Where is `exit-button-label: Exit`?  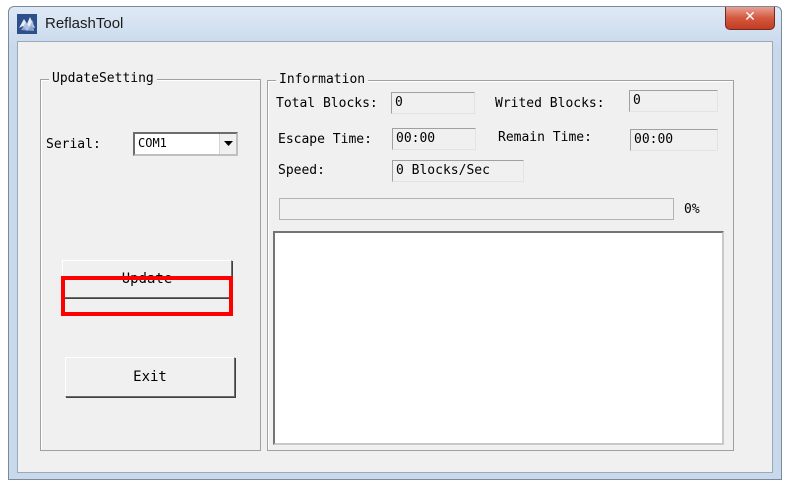
exit-button-label: Exit is located at coordinates (150, 377).